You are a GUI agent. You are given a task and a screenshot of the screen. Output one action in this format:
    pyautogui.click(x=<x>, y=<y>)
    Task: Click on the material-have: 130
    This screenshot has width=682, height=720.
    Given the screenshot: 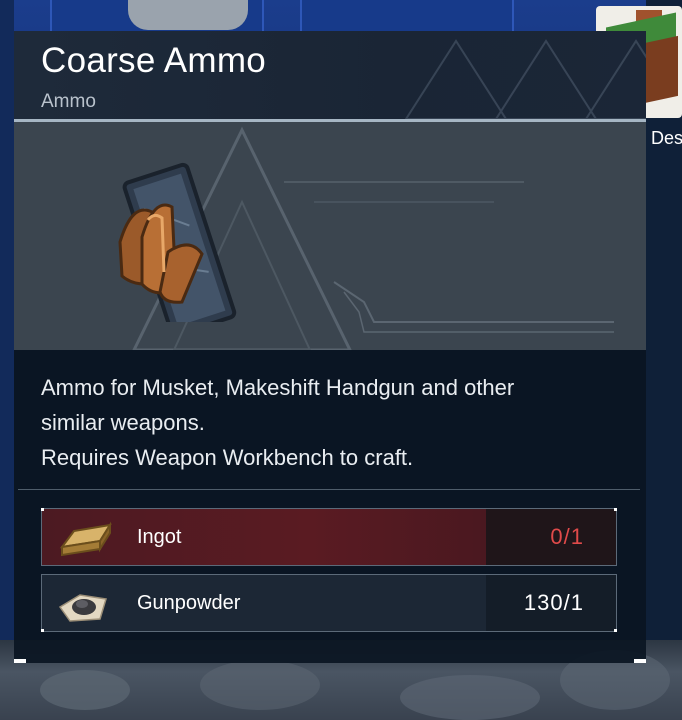 What is the action you would take?
    pyautogui.click(x=543, y=602)
    